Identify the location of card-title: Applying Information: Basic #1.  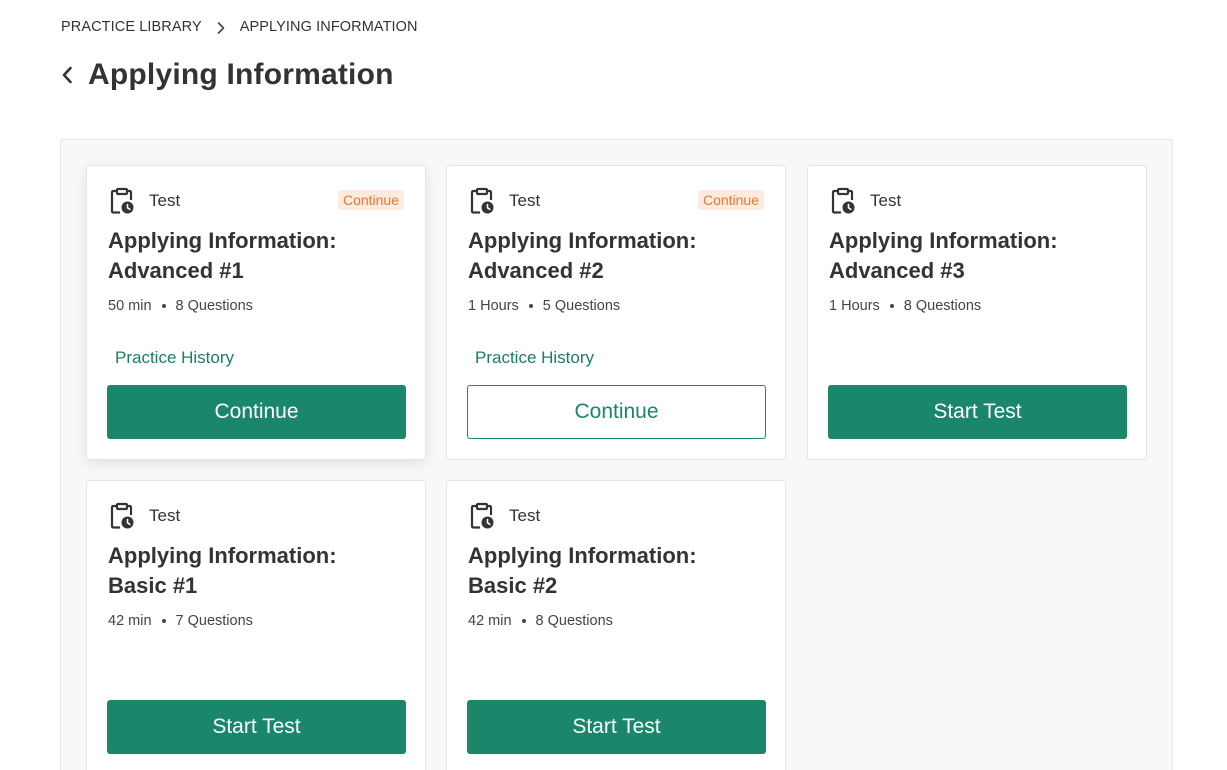
(258, 571).